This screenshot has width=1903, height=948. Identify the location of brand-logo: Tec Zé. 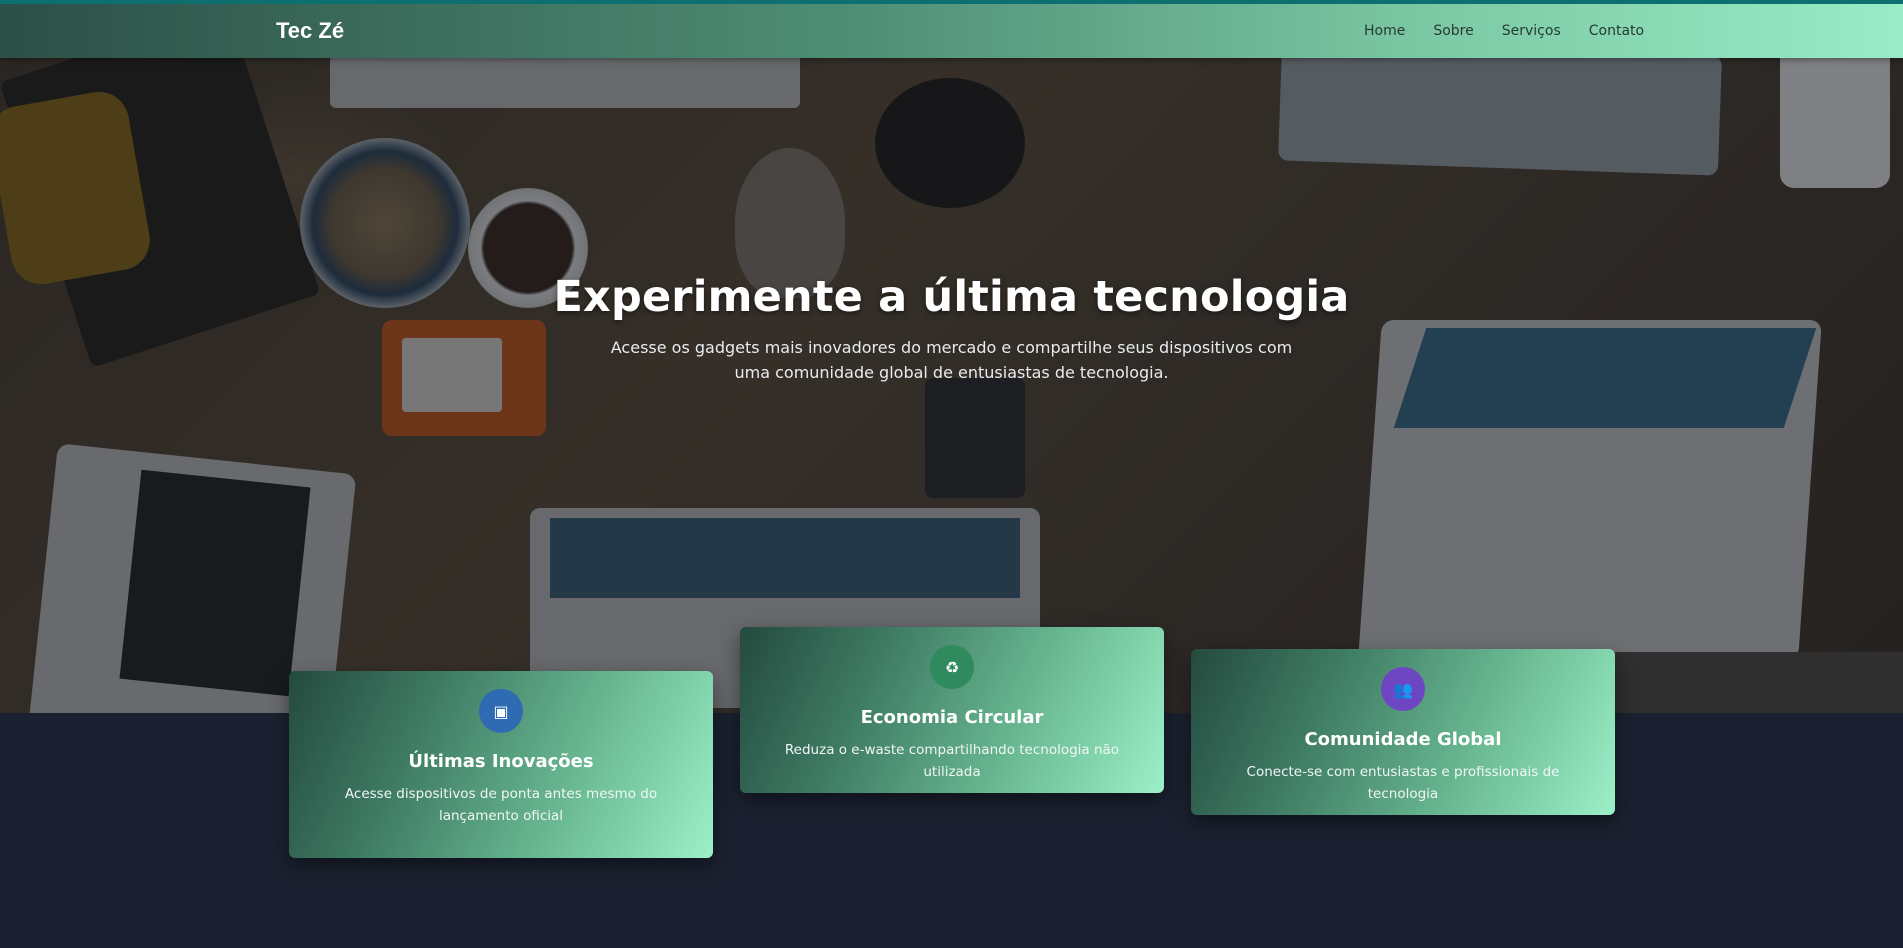
(310, 31).